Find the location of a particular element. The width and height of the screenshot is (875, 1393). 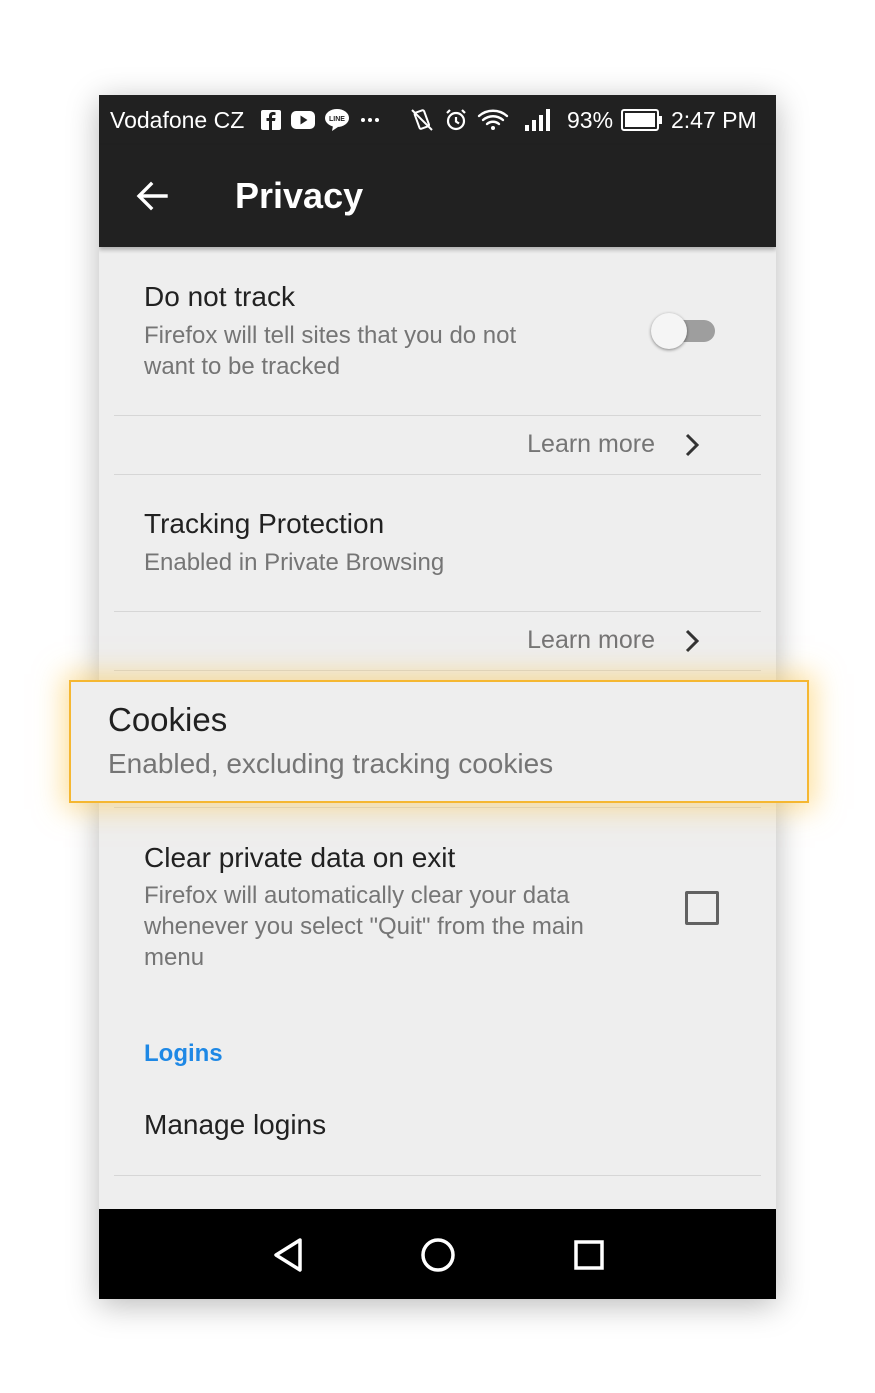

clear-private-data-title: Clear private data on exit is located at coordinates (300, 857).